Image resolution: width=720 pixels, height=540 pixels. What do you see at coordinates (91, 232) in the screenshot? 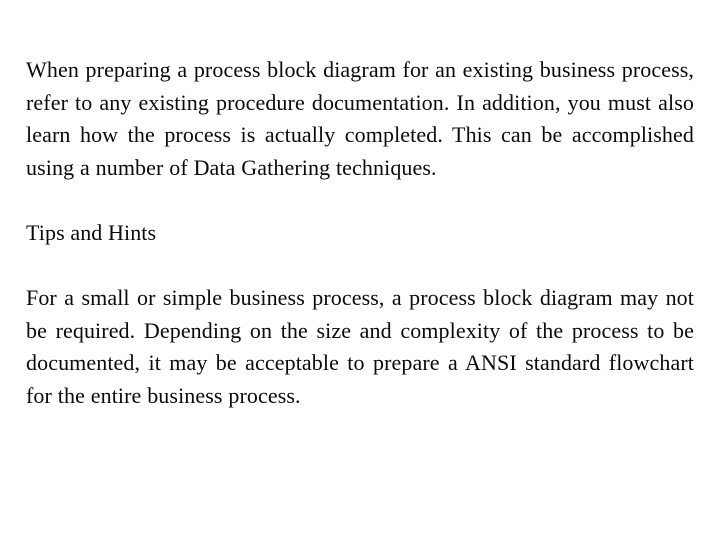
I see `heading-tips-and-hints: Tips and Hints` at bounding box center [91, 232].